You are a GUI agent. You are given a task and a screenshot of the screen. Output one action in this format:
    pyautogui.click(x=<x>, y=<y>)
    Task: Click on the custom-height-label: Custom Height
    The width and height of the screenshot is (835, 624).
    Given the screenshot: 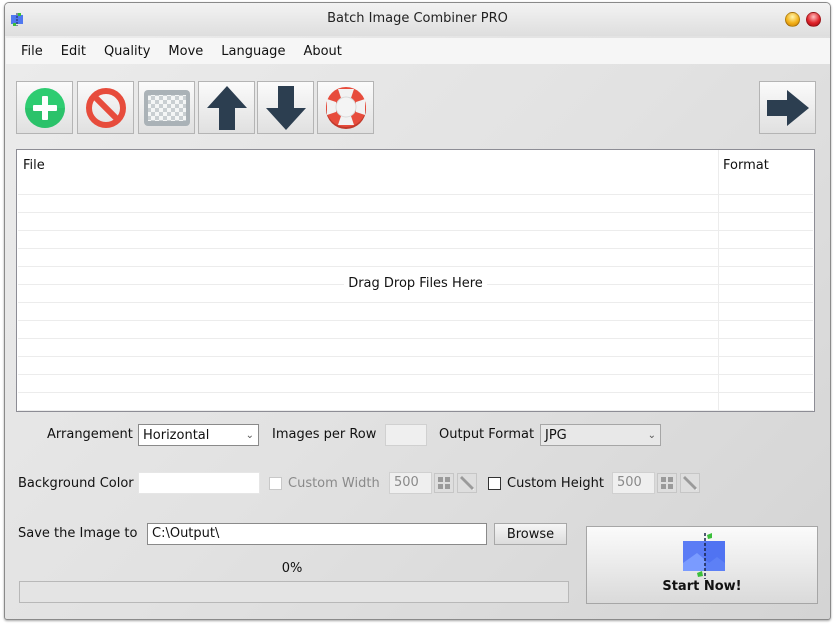 What is the action you would take?
    pyautogui.click(x=555, y=483)
    